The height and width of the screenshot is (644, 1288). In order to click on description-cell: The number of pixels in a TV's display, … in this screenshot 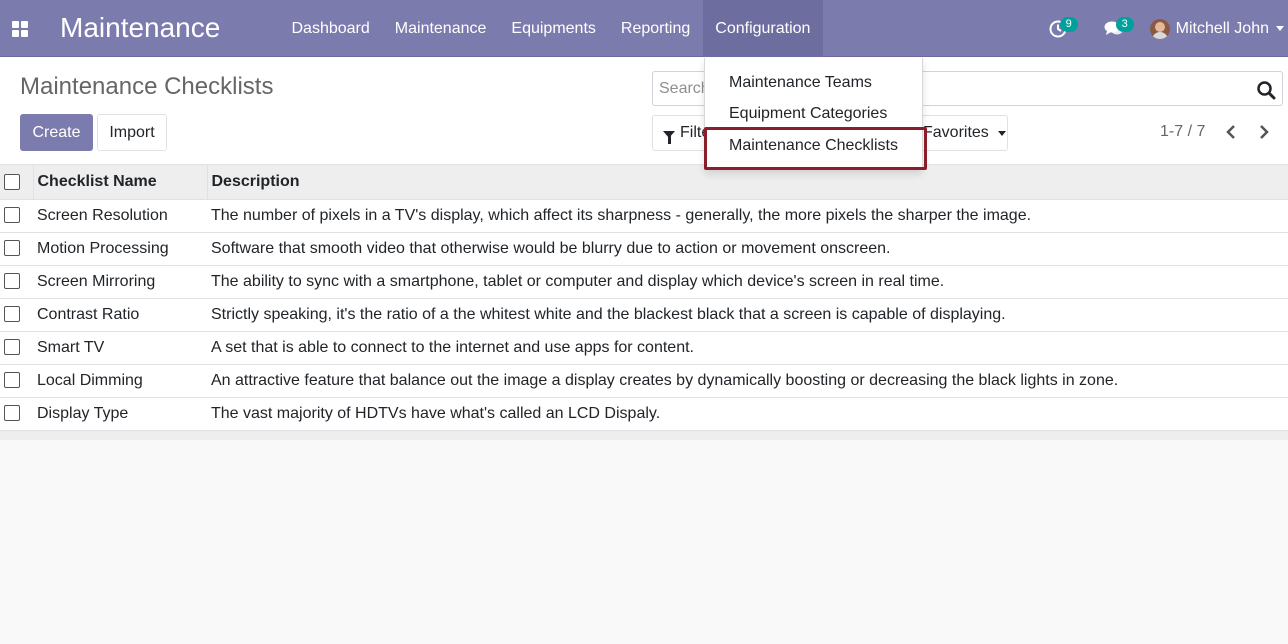, I will do `click(621, 215)`.